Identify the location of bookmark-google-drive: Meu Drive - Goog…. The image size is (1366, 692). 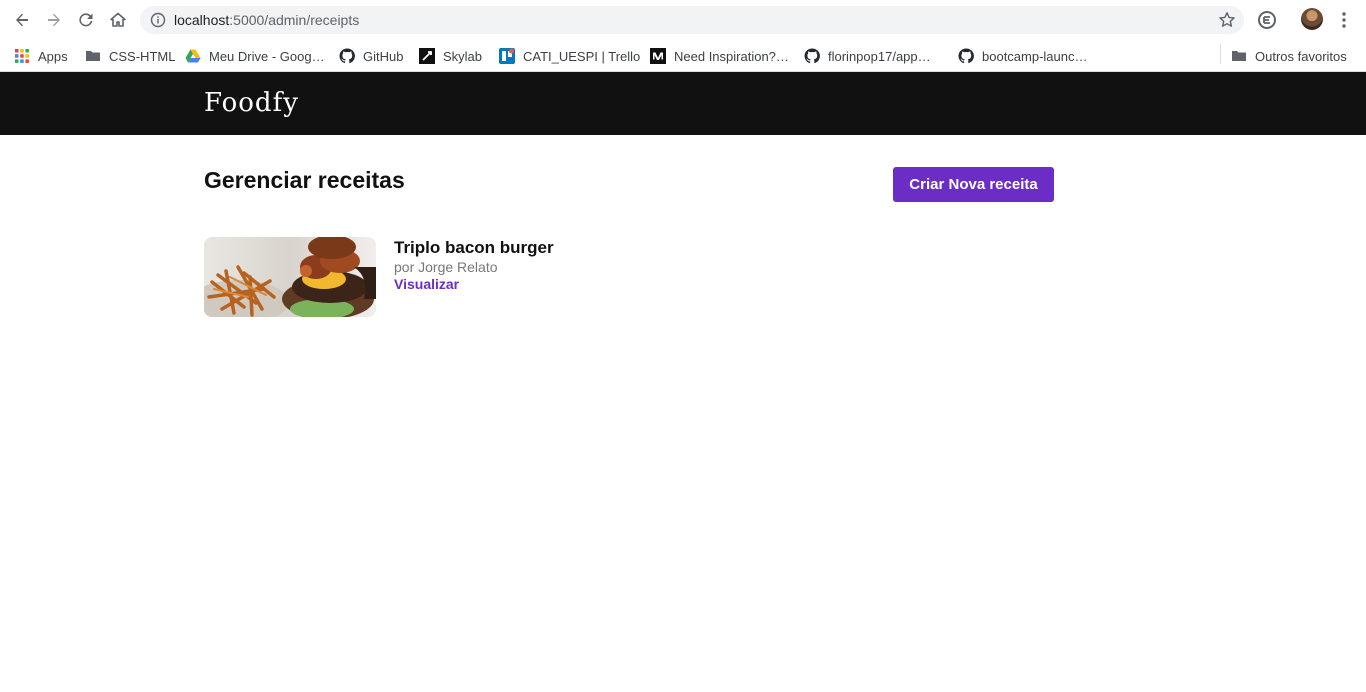
(255, 56).